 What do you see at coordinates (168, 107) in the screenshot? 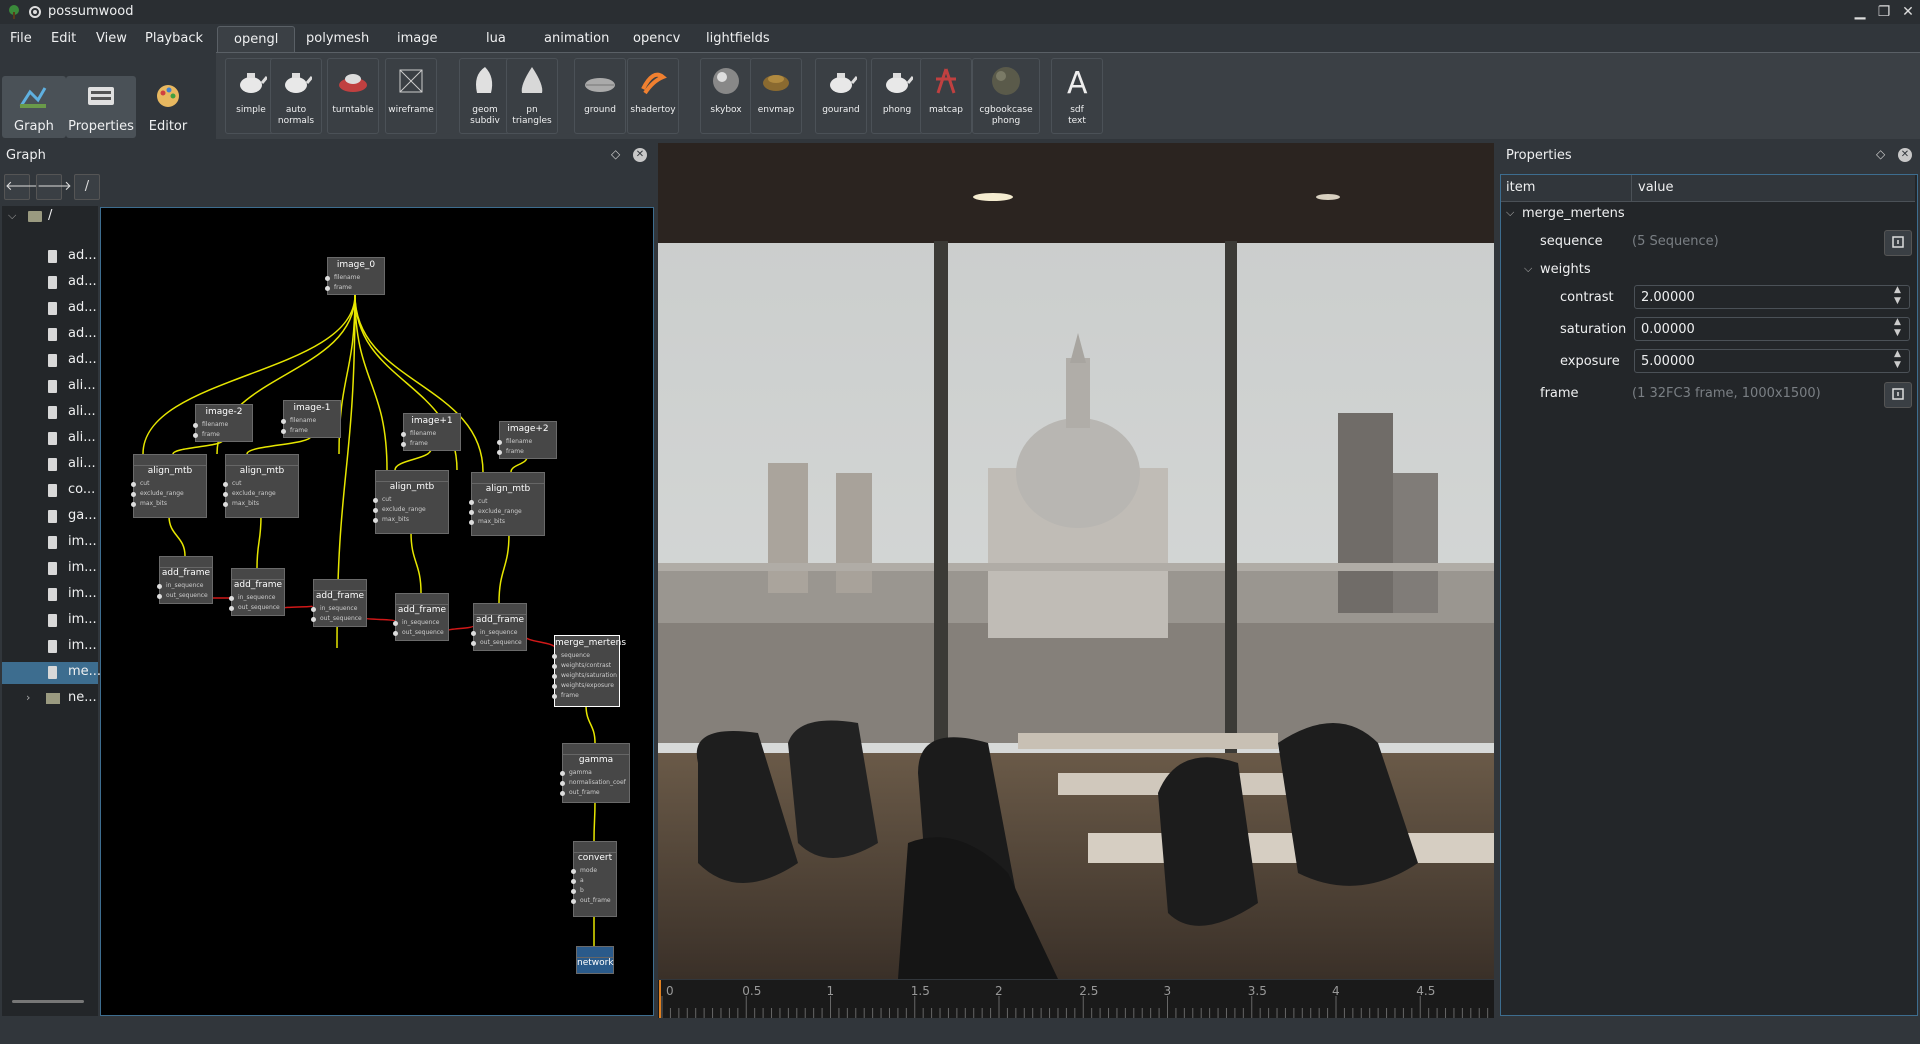
I see `editor-mode-button: Editor` at bounding box center [168, 107].